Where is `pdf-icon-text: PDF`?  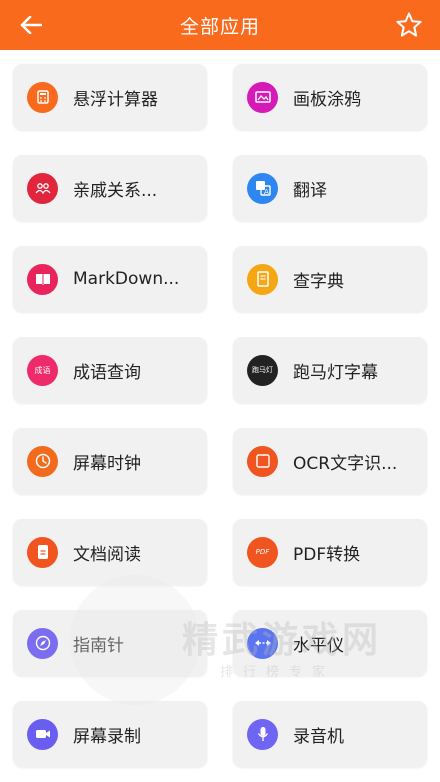 pdf-icon-text: PDF is located at coordinates (262, 552).